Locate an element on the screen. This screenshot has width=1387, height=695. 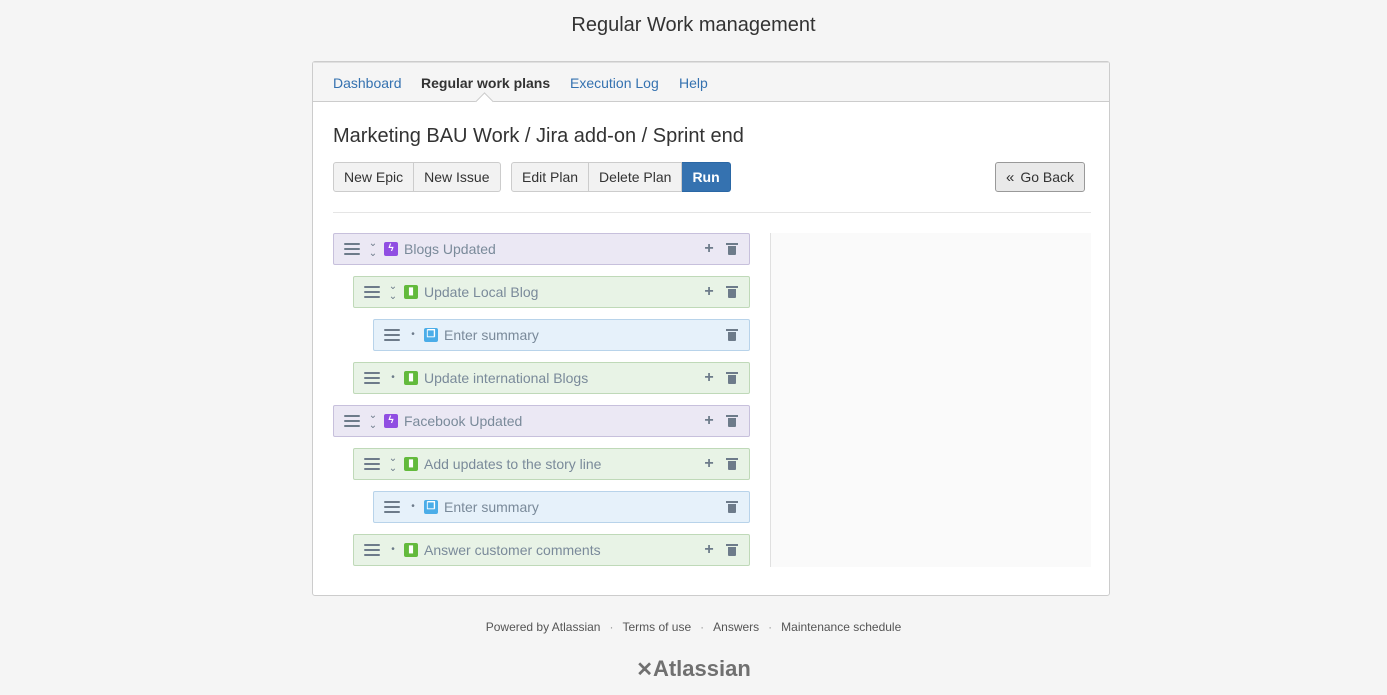
go-back-group: « Go Back is located at coordinates (1040, 177).